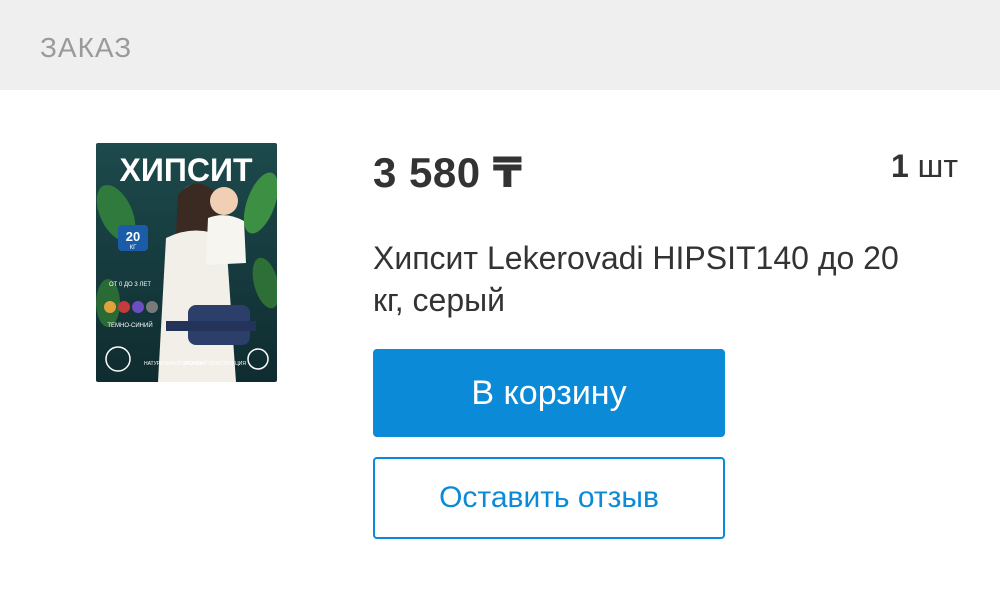 This screenshot has height=602, width=1000. Describe the element at coordinates (937, 166) in the screenshot. I see `quantity-unit: шт` at that location.